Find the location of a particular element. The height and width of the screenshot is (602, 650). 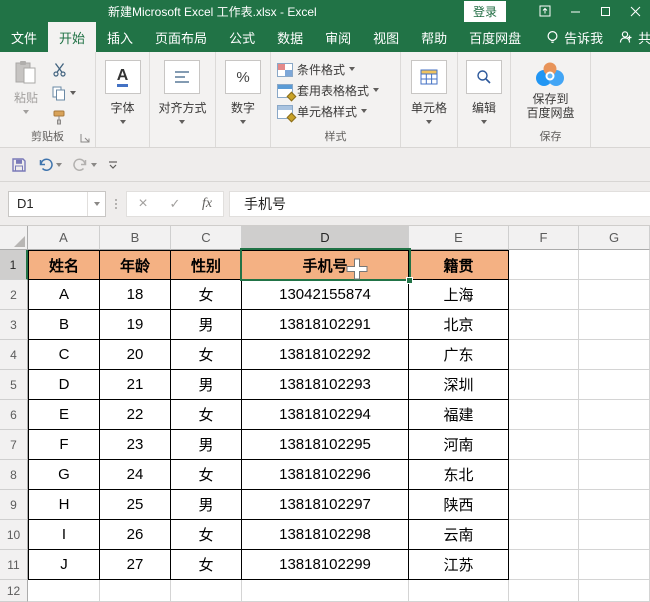

cell-B4: 20 is located at coordinates (135, 355).